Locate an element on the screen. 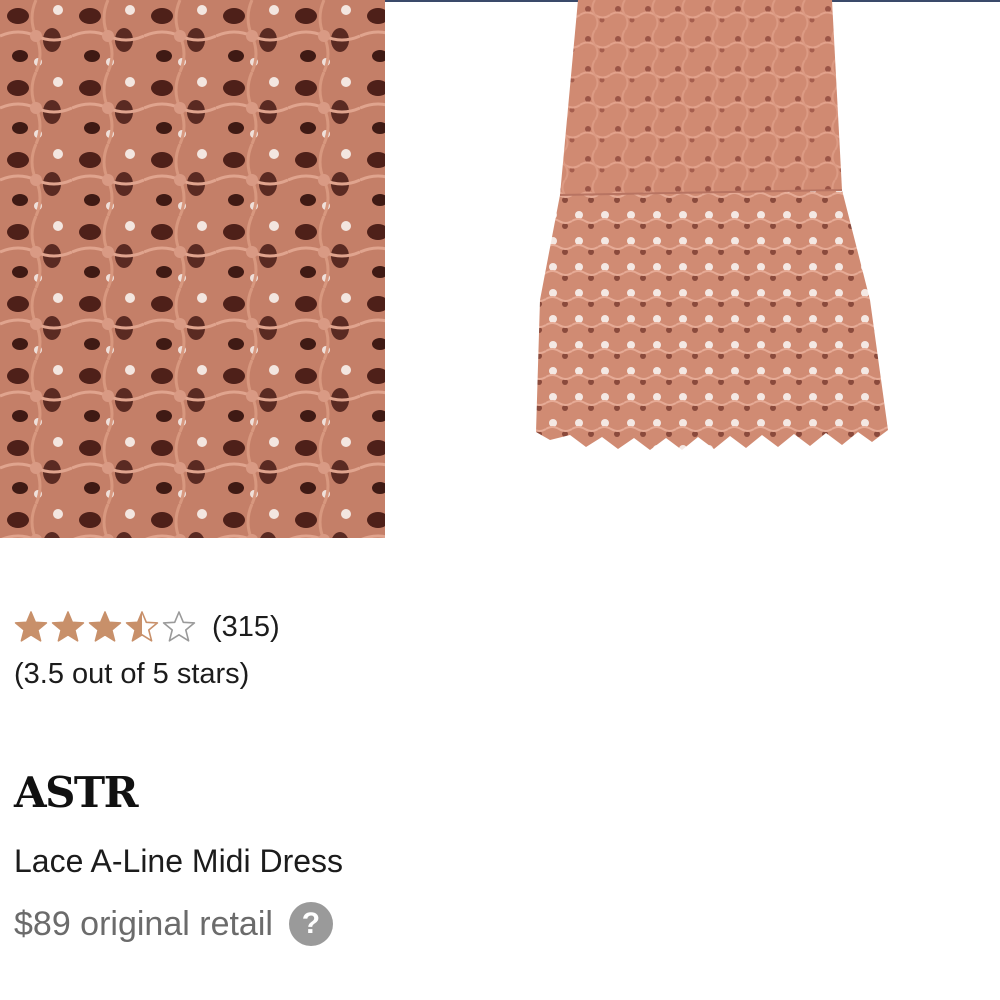 The height and width of the screenshot is (1000, 1000). product-rating: (315) (3.5 out of 5 stars) is located at coordinates (264, 648).